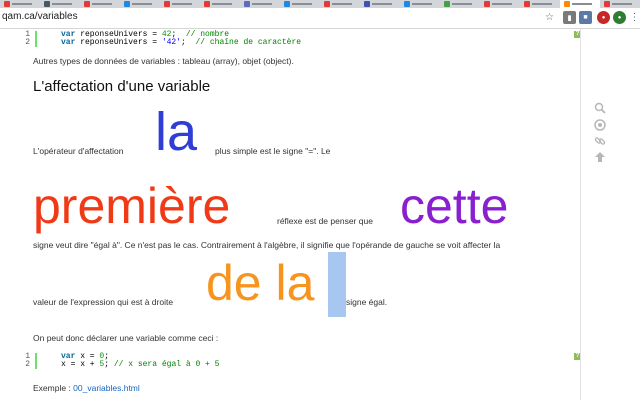  Describe the element at coordinates (248, 42) in the screenshot. I see `code-comment: // chaîne de caractère` at that location.